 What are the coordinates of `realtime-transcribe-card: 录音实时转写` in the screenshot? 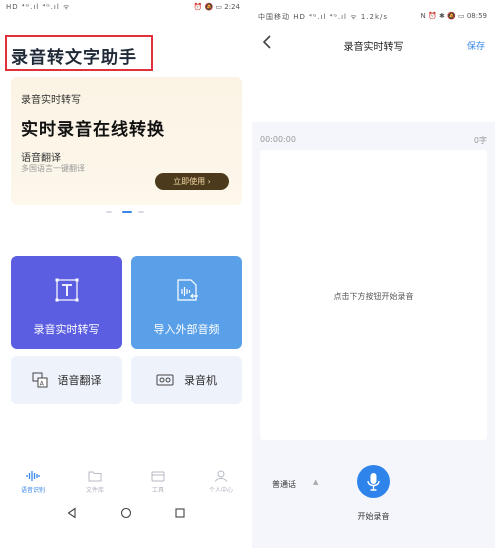 It's located at (66, 302).